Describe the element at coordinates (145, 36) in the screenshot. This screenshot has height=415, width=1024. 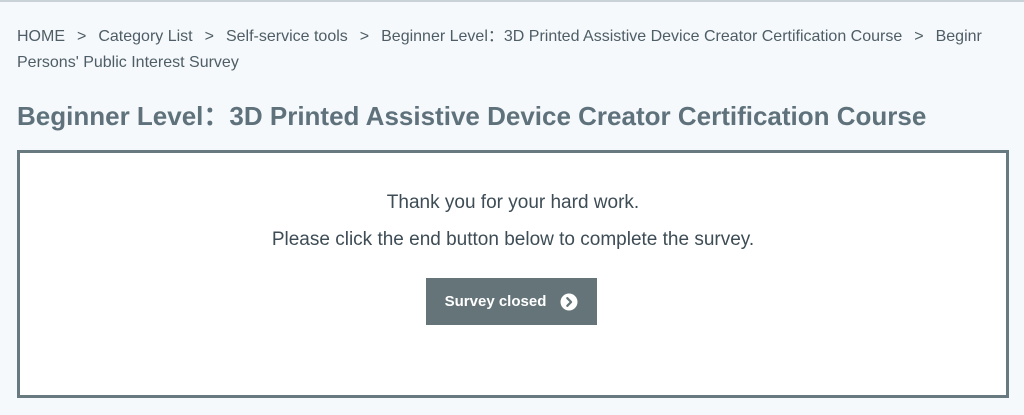
I see `breadcrumb-category-list: Category List` at that location.